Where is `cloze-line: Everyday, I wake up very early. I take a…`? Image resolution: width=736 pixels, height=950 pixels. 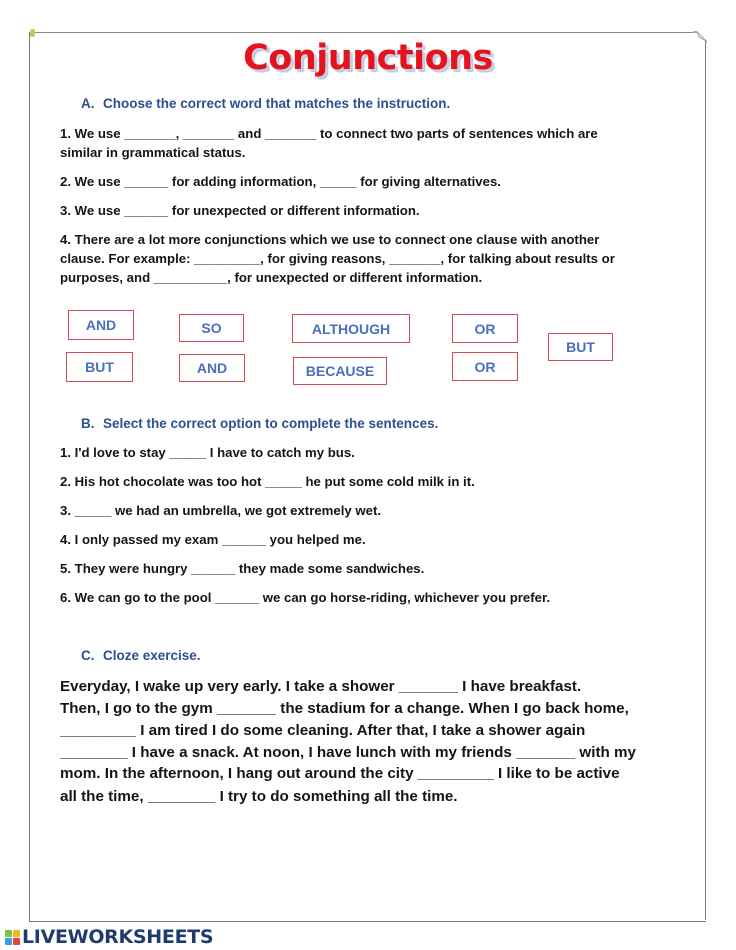 cloze-line: Everyday, I wake up very early. I take a… is located at coordinates (321, 686).